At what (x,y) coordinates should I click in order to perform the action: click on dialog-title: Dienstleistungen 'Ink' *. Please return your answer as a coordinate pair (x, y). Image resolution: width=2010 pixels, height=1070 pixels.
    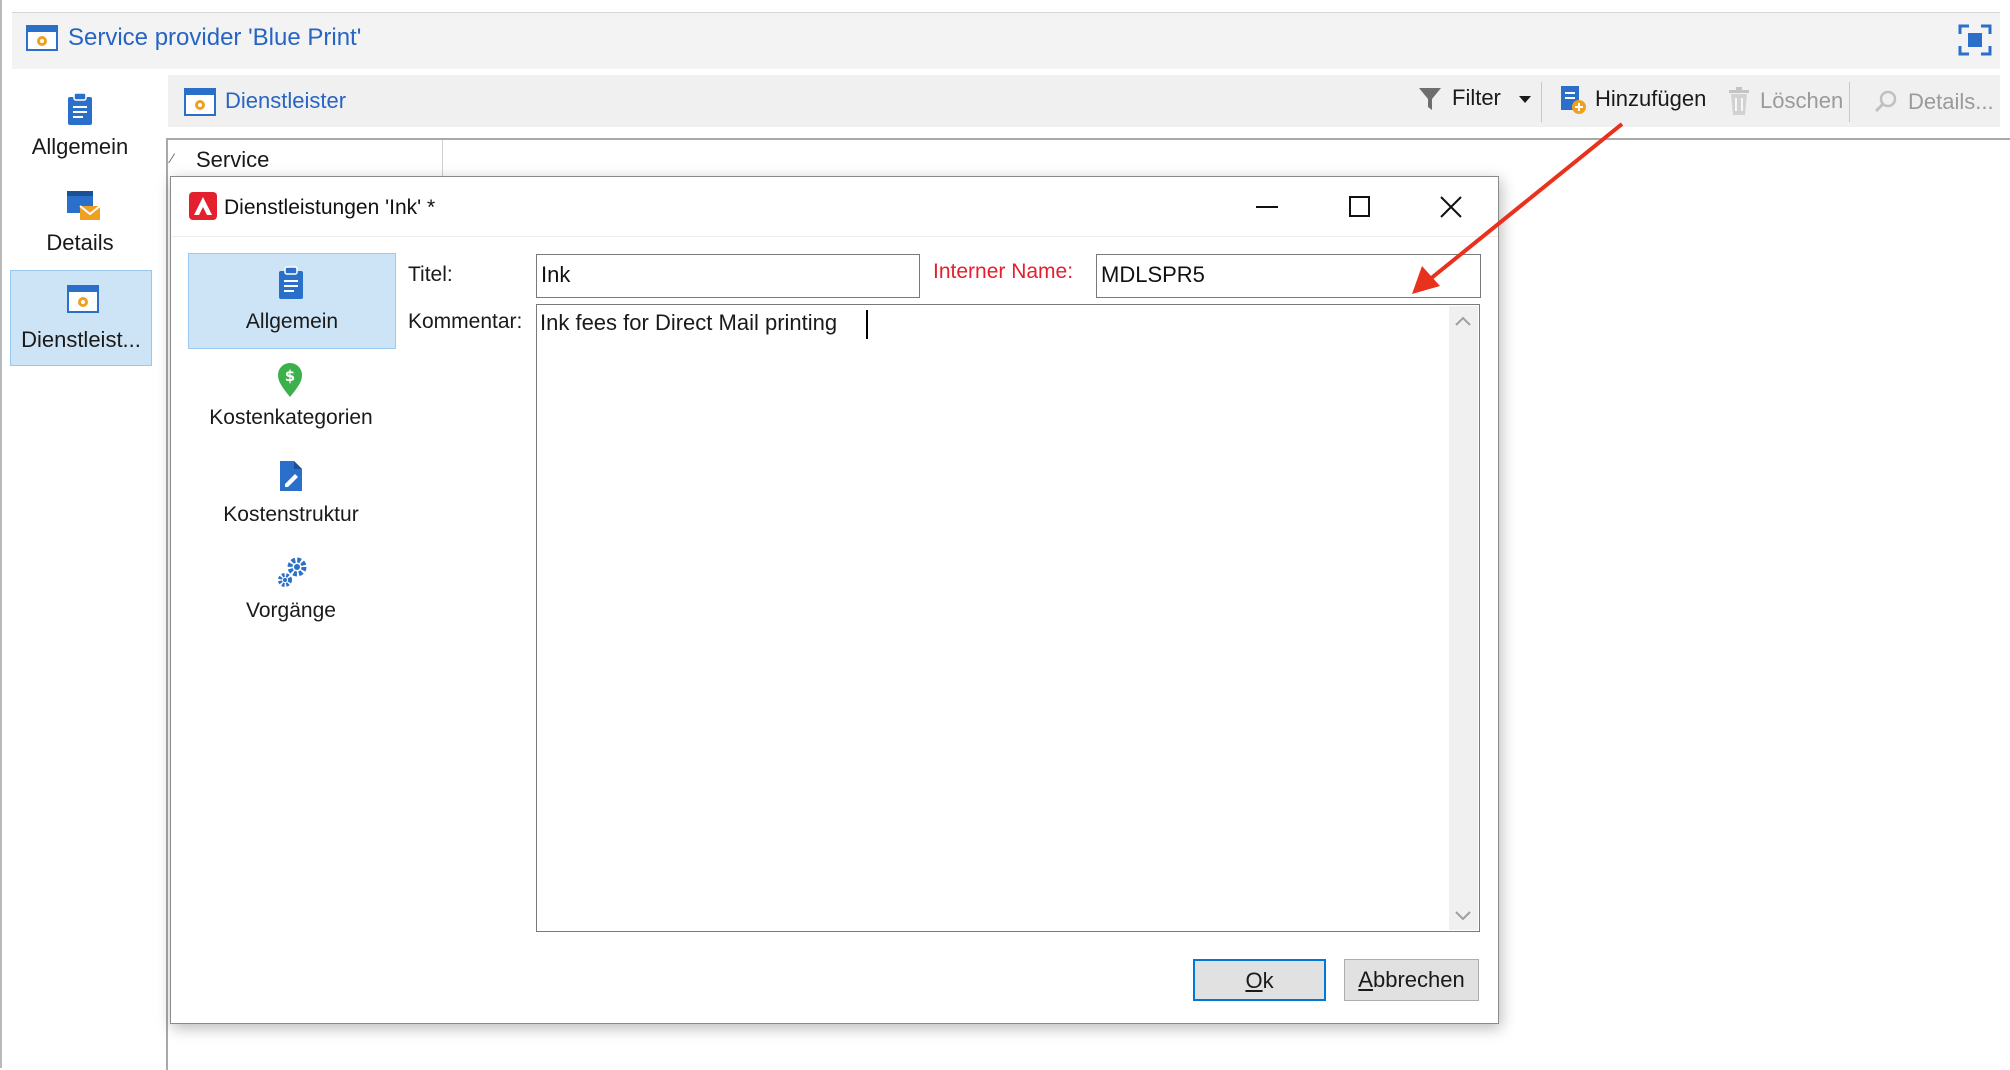
    Looking at the image, I should click on (330, 207).